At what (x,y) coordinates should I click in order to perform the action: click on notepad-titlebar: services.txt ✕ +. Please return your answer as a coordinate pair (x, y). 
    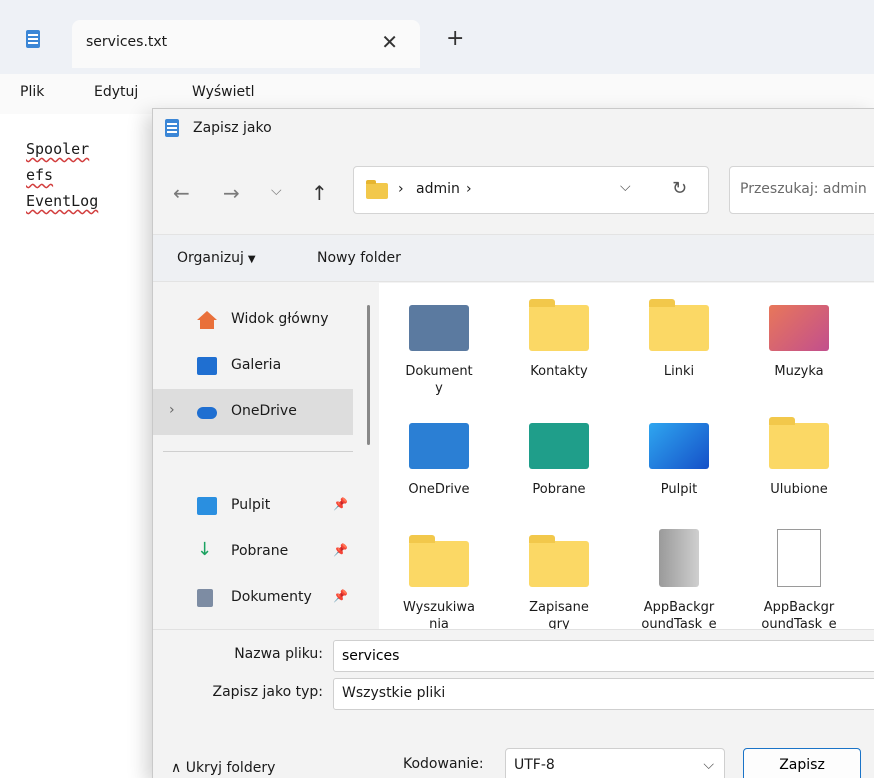
    Looking at the image, I should click on (437, 37).